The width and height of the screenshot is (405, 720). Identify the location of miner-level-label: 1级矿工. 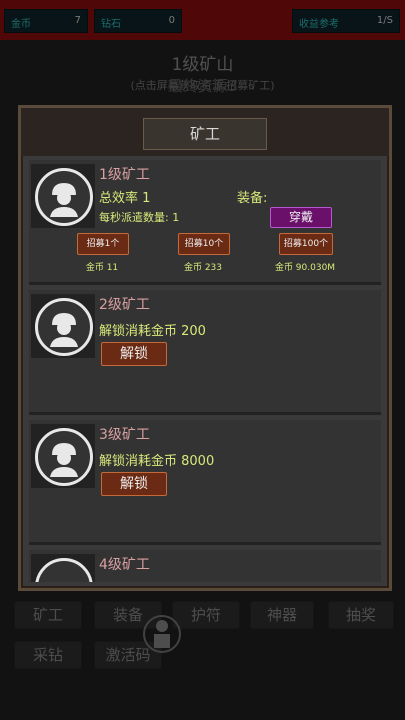
(124, 175).